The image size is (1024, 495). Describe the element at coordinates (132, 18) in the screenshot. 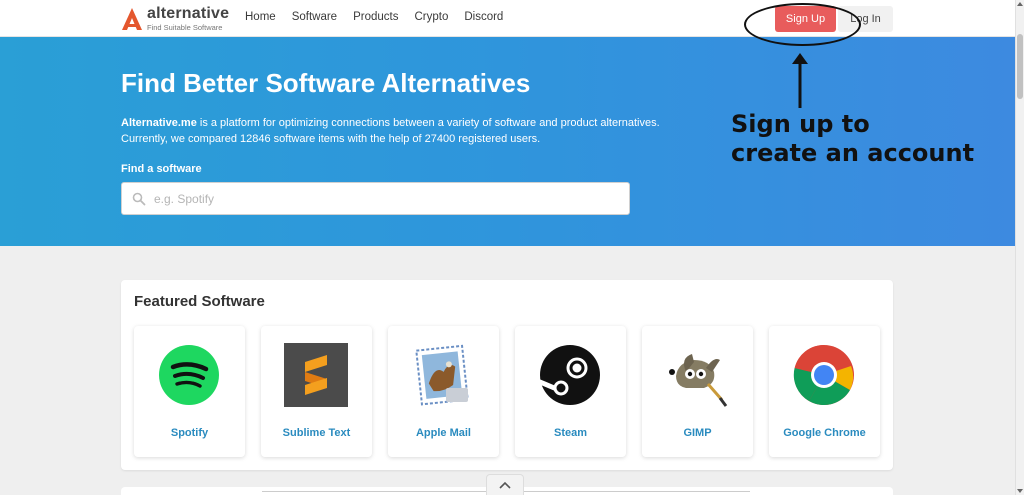

I see `logo-a-icon` at that location.